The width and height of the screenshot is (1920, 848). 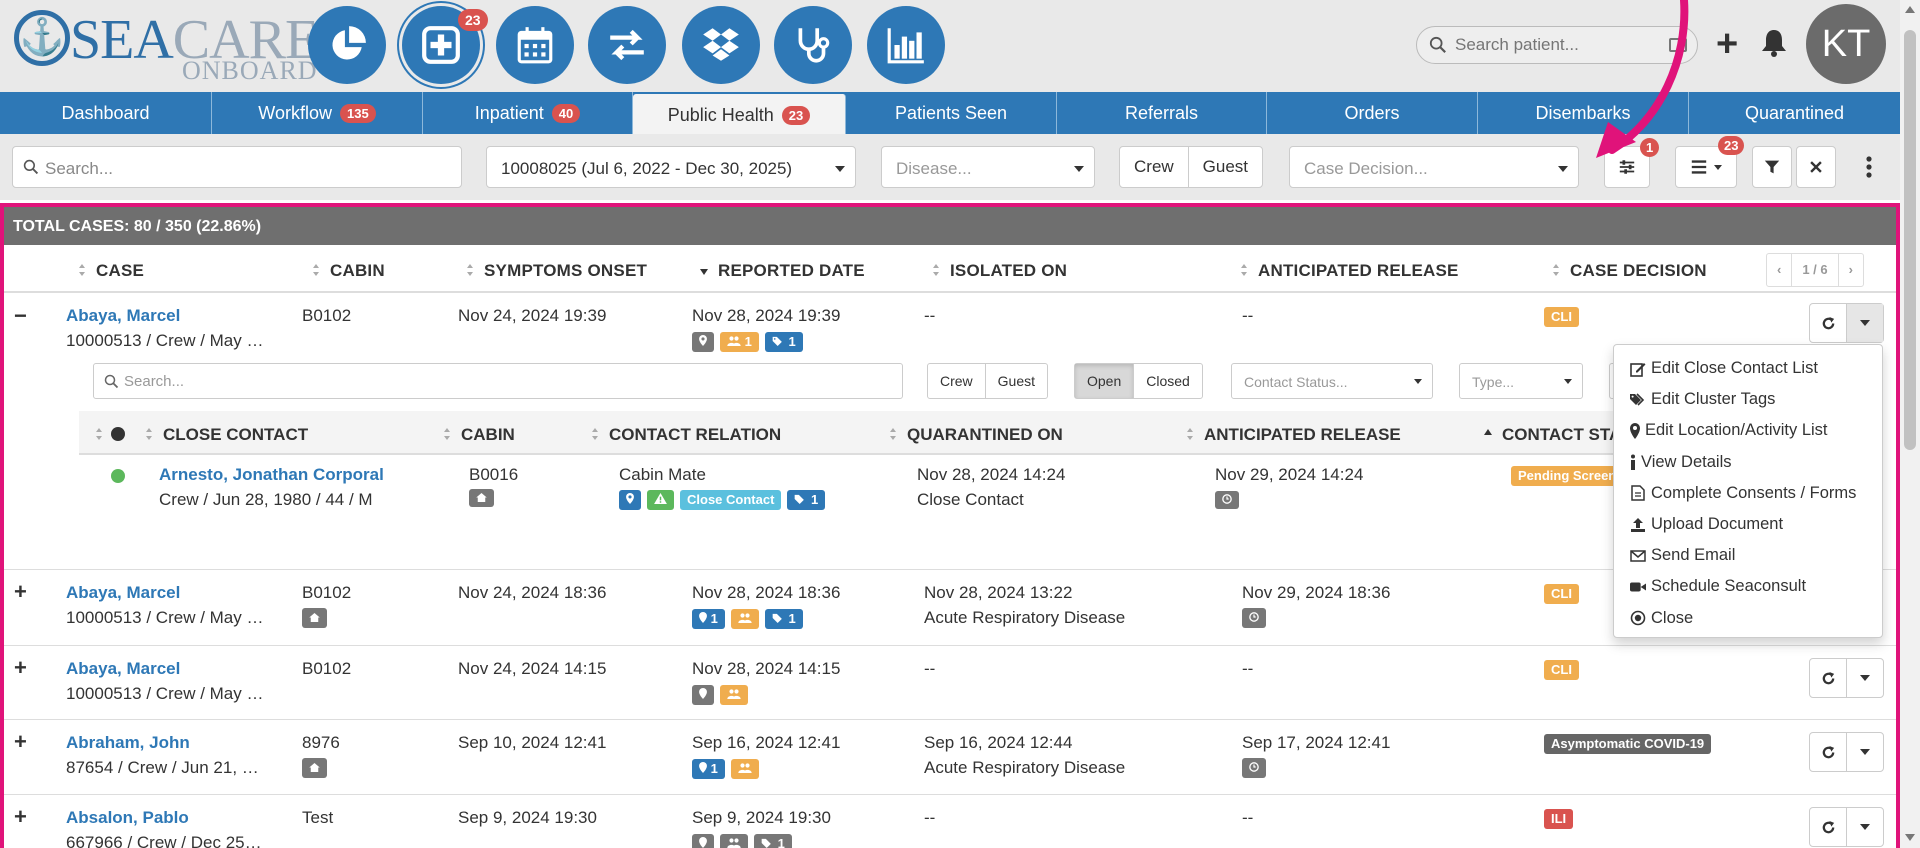 I want to click on bell-icon, so click(x=1774, y=43).